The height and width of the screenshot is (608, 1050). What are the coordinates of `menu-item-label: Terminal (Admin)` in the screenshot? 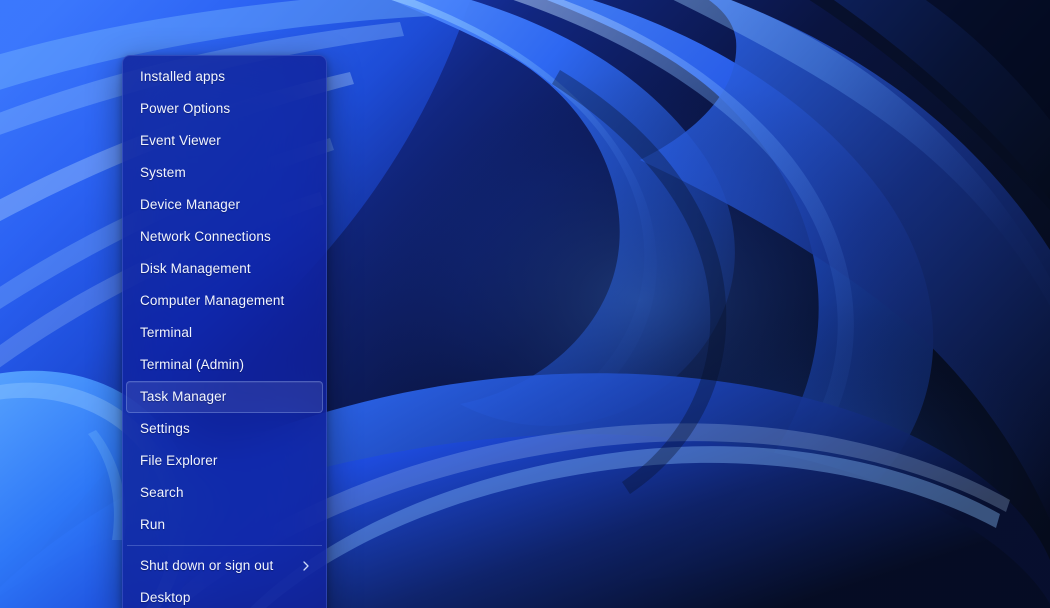 It's located at (192, 365).